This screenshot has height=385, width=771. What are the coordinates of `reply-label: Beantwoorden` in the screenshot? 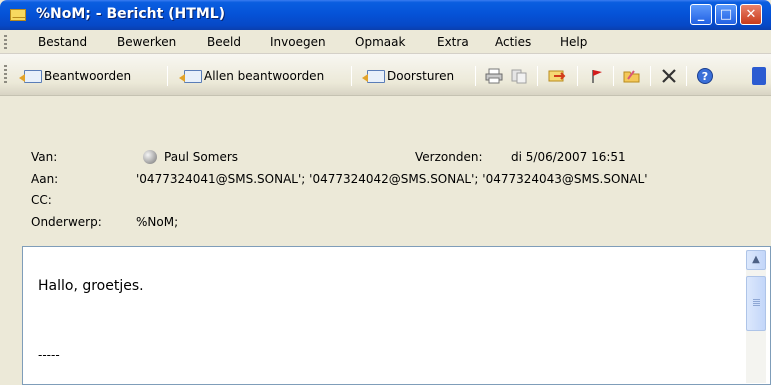 It's located at (88, 76).